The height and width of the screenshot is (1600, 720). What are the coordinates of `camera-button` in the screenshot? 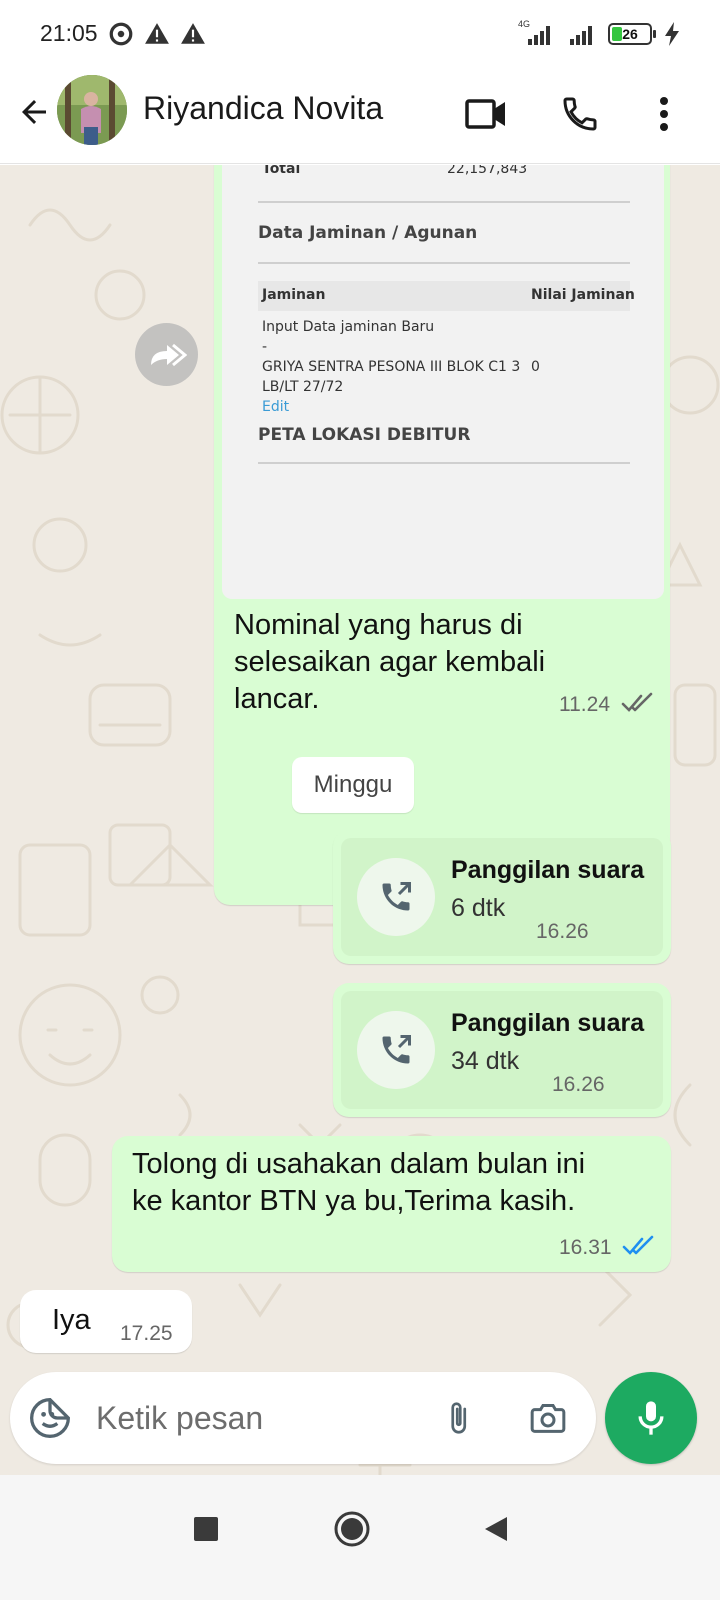 It's located at (548, 1418).